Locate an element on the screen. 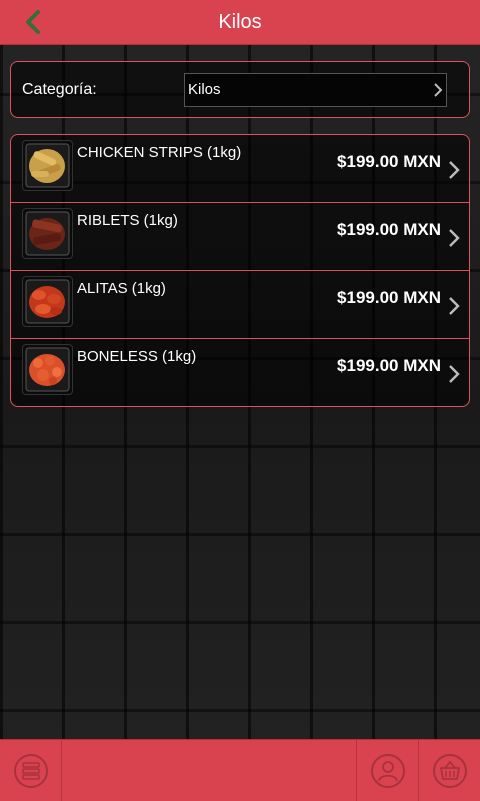  bottom-bar-divider is located at coordinates (61, 770).